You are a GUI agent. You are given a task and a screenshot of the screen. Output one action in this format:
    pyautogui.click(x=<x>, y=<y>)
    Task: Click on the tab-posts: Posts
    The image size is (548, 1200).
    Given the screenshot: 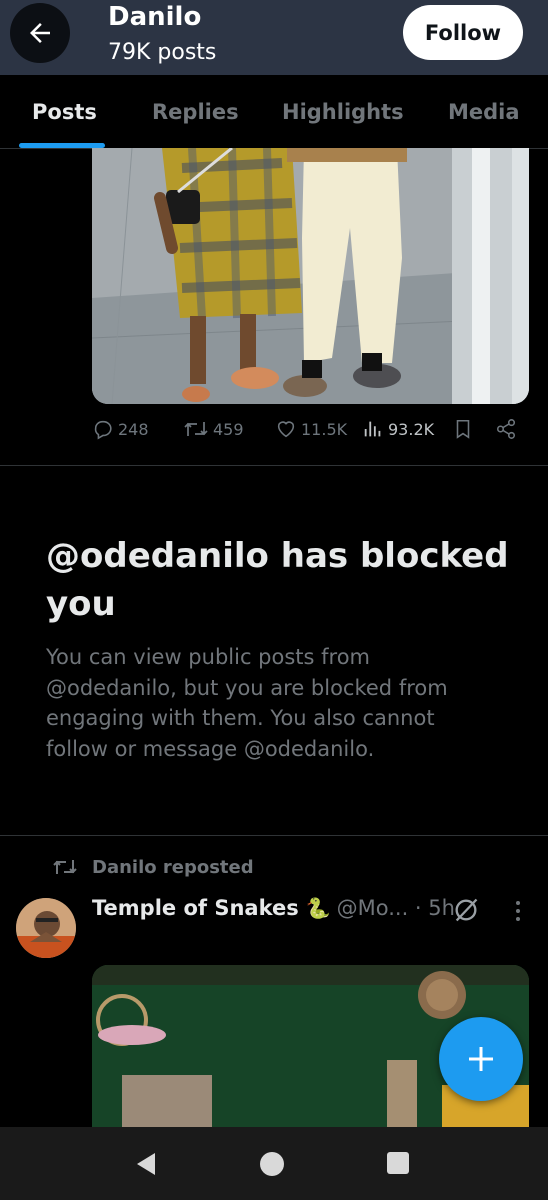 What is the action you would take?
    pyautogui.click(x=64, y=112)
    